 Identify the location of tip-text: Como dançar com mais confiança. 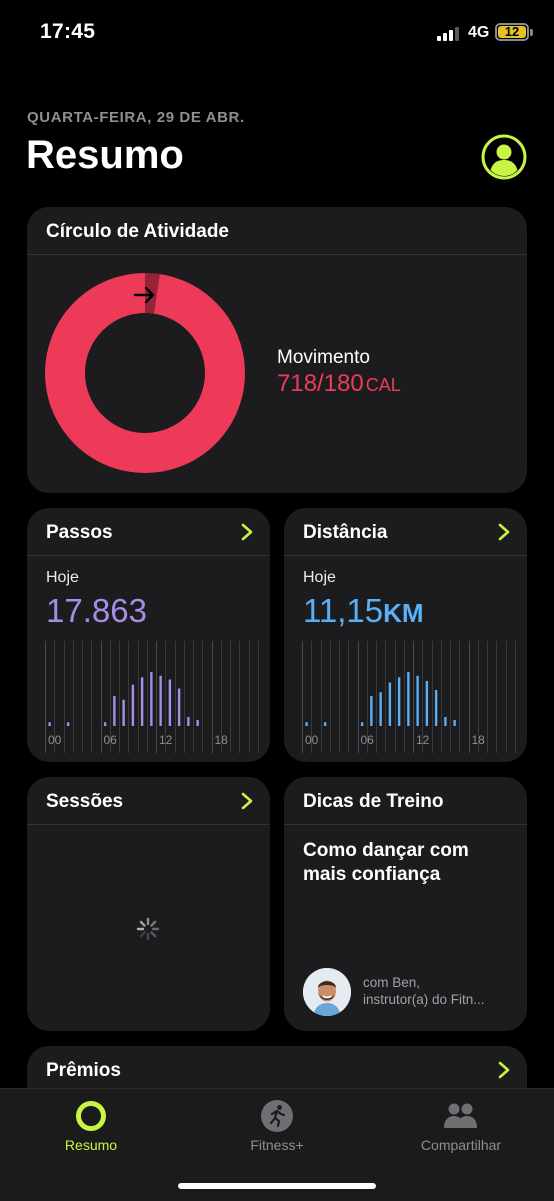
(386, 862).